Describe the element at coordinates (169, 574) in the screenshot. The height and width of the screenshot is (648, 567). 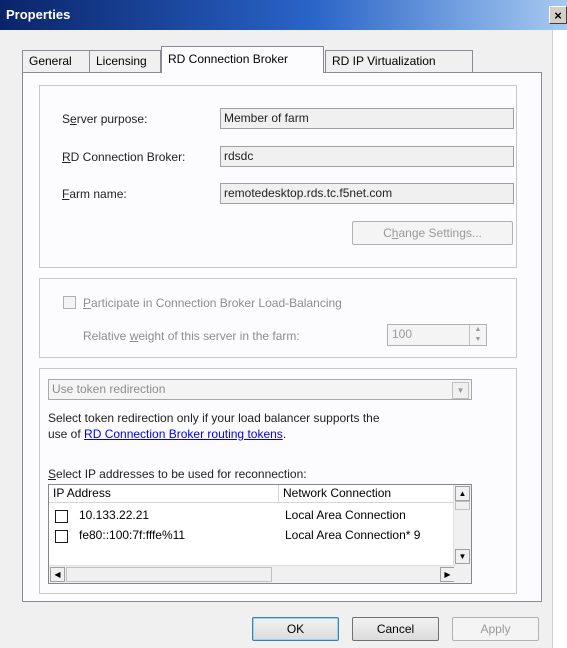
I see `horizontal-scroll-thumb` at that location.